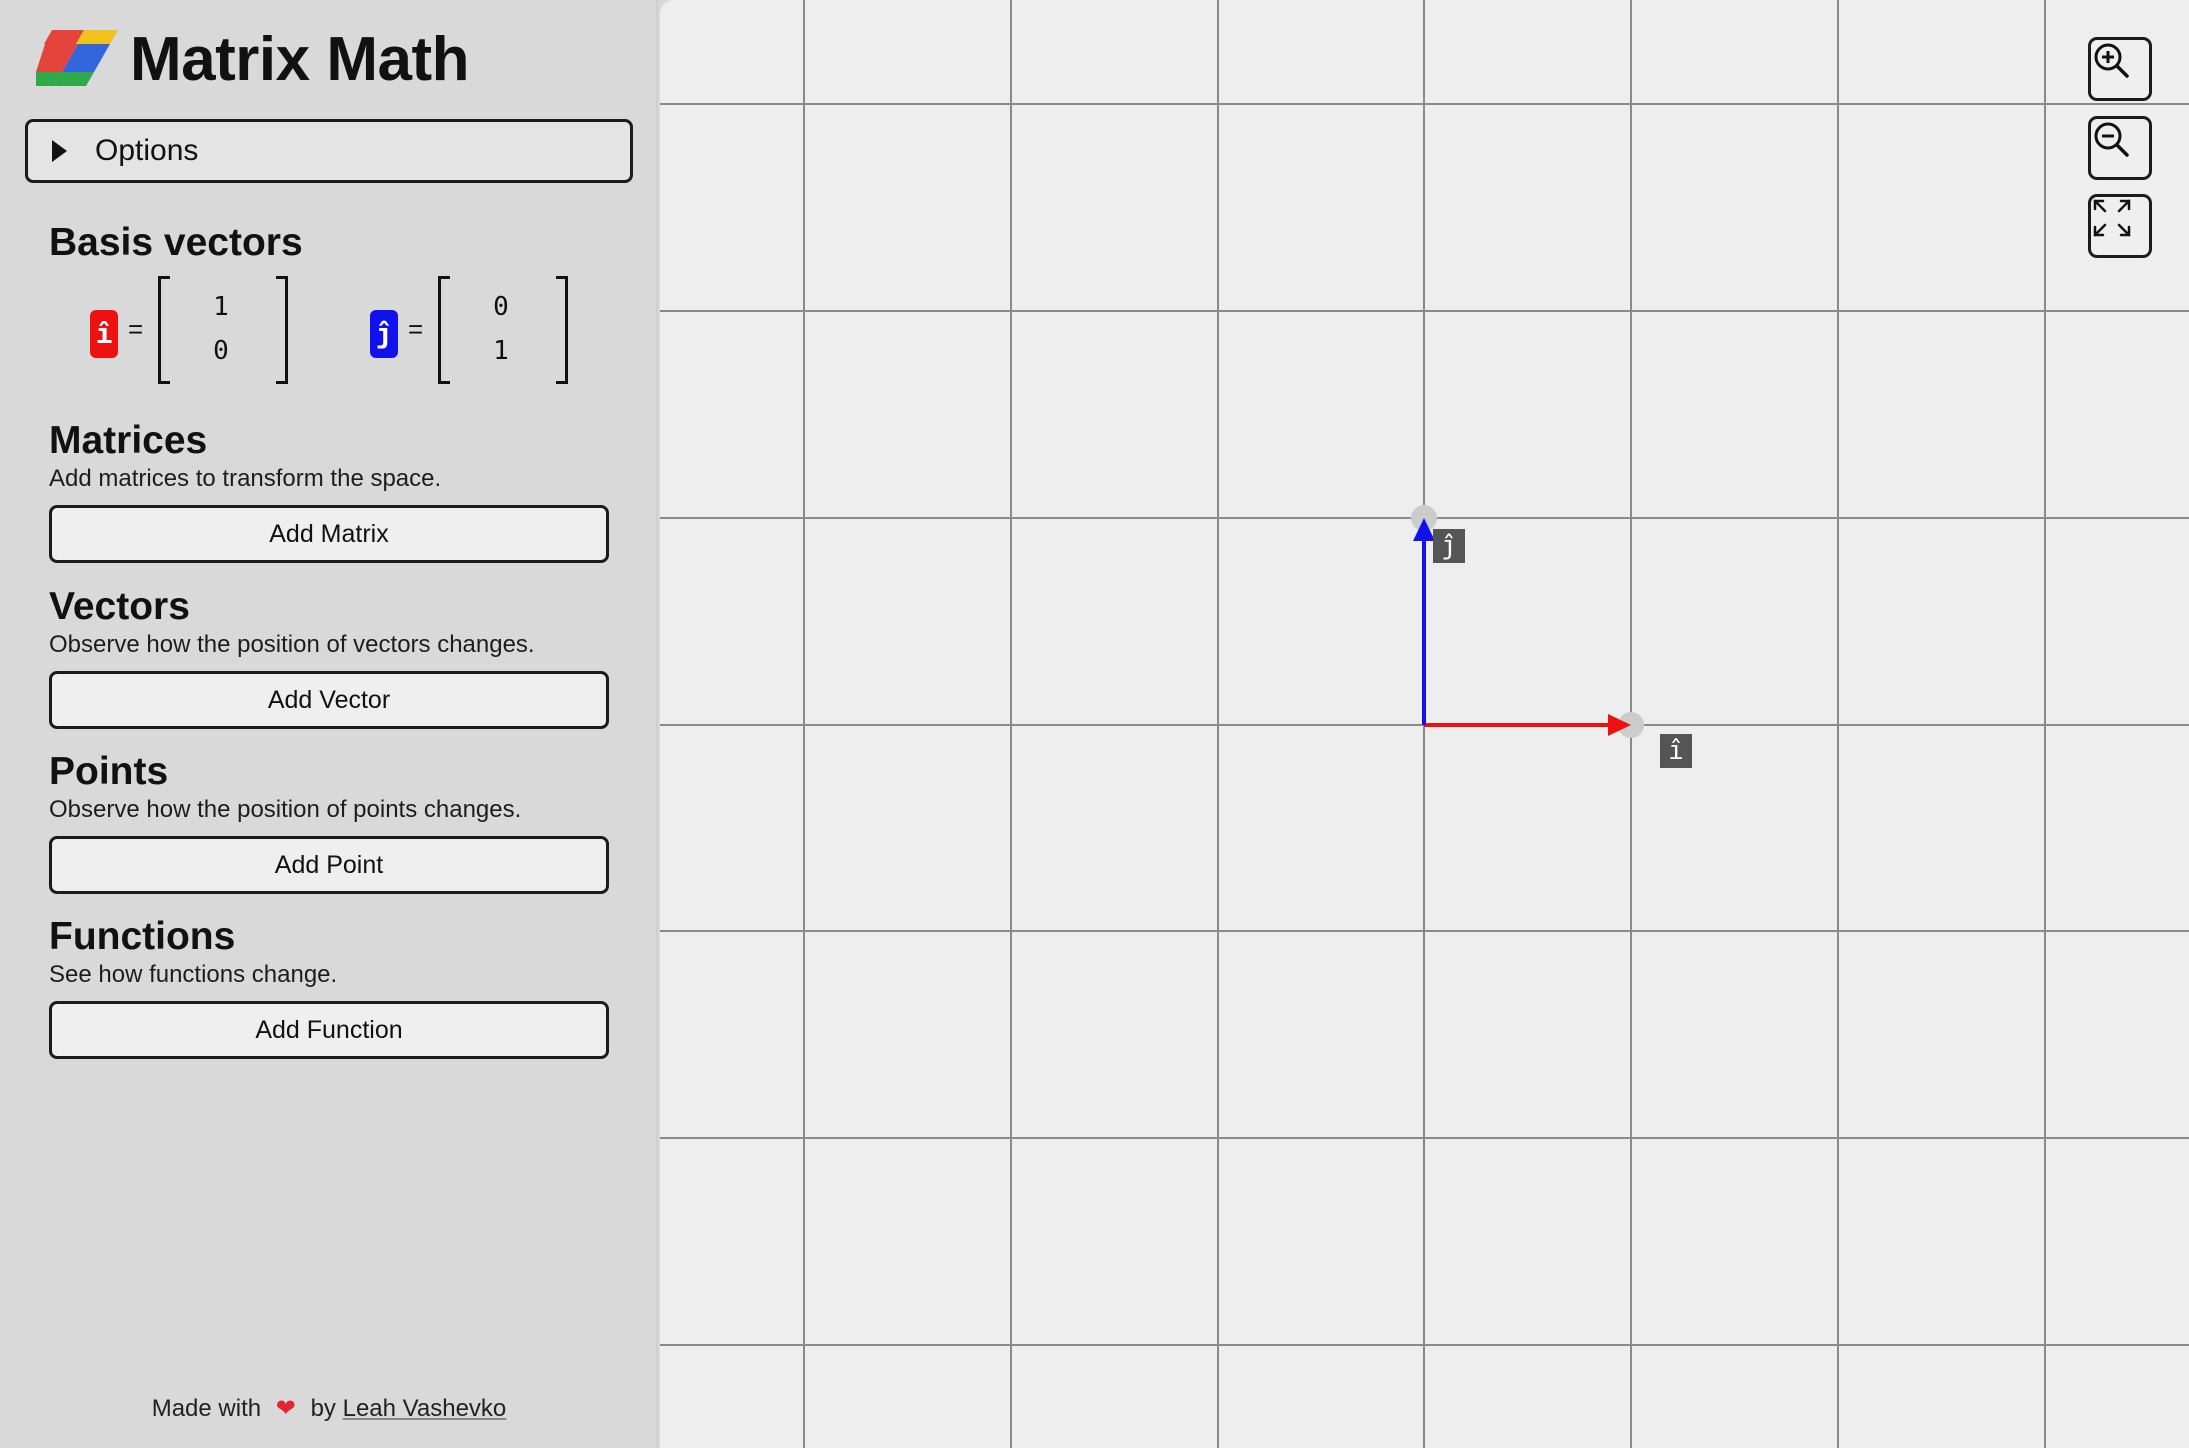 This screenshot has height=1448, width=2189. I want to click on j-y-value: 1, so click(501, 351).